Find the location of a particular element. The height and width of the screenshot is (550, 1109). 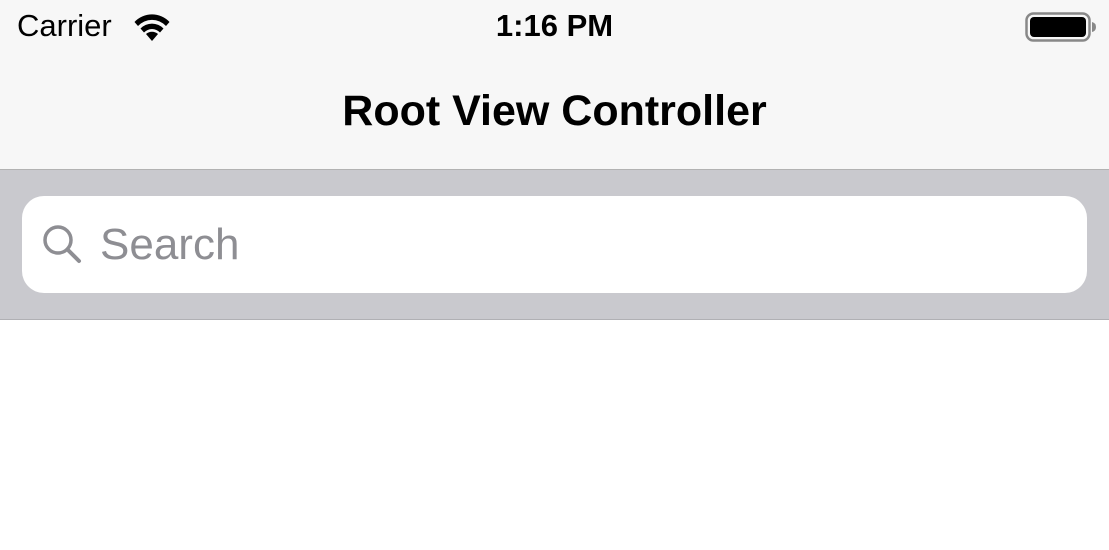

clock-time: 1:16 PM is located at coordinates (554, 25).